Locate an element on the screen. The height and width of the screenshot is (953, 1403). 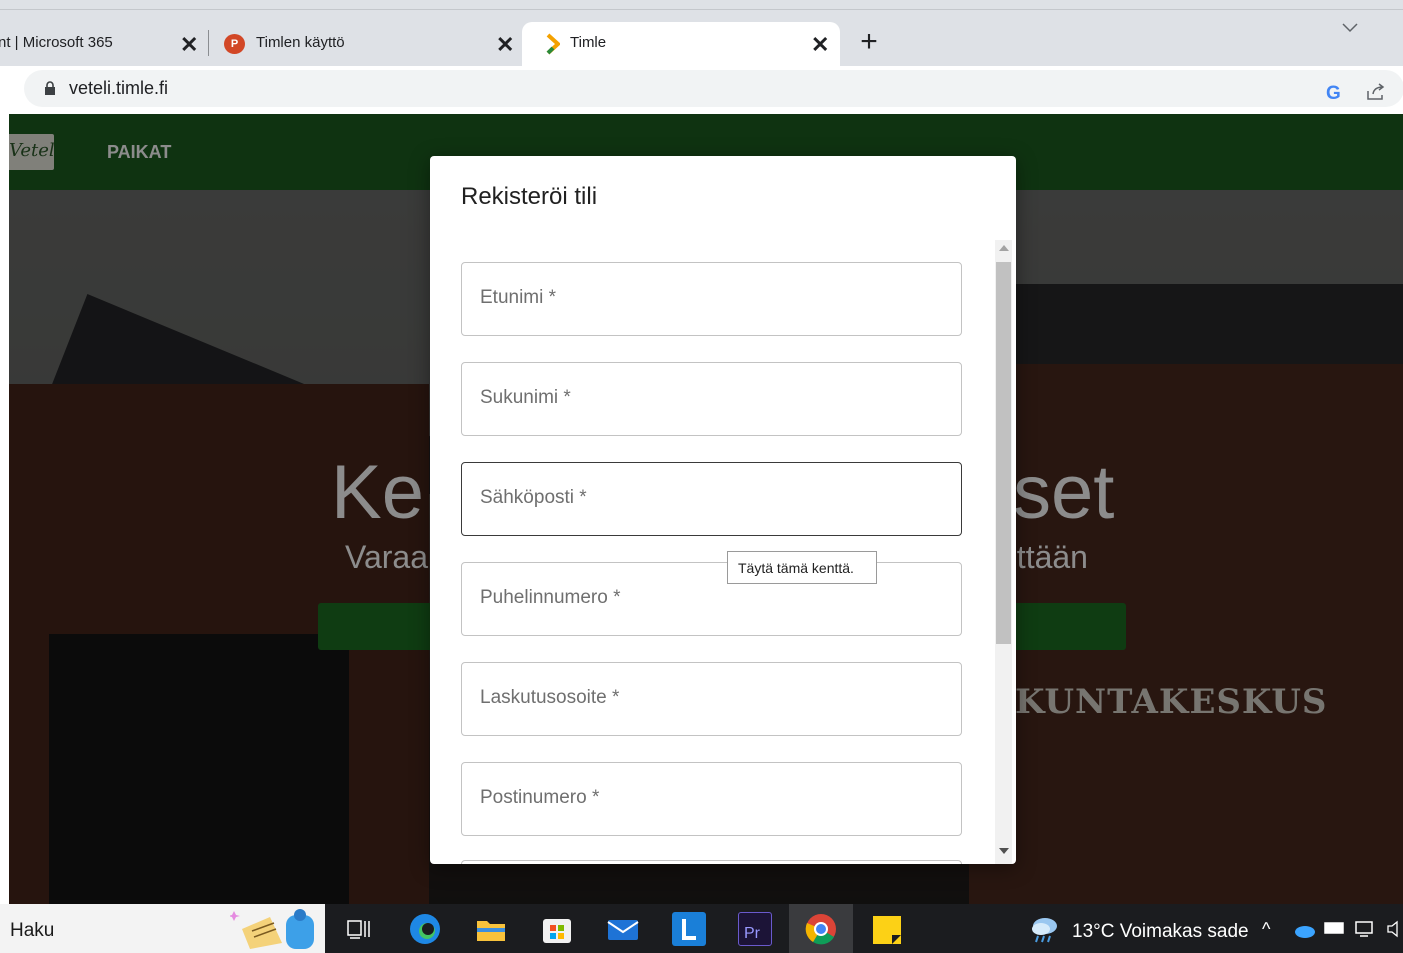
email-field: Sähköposti * is located at coordinates (711, 499).